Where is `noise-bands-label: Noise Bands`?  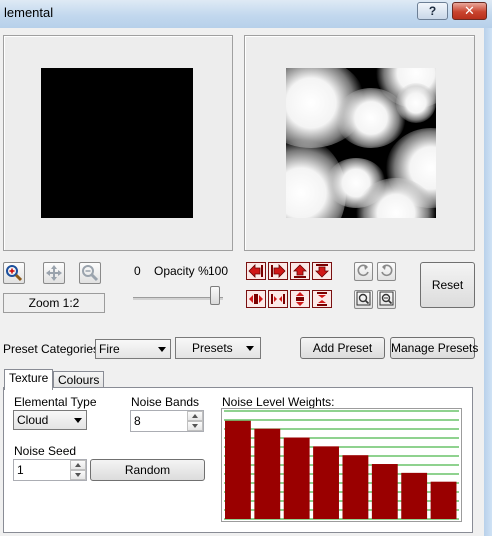
noise-bands-label: Noise Bands is located at coordinates (165, 402).